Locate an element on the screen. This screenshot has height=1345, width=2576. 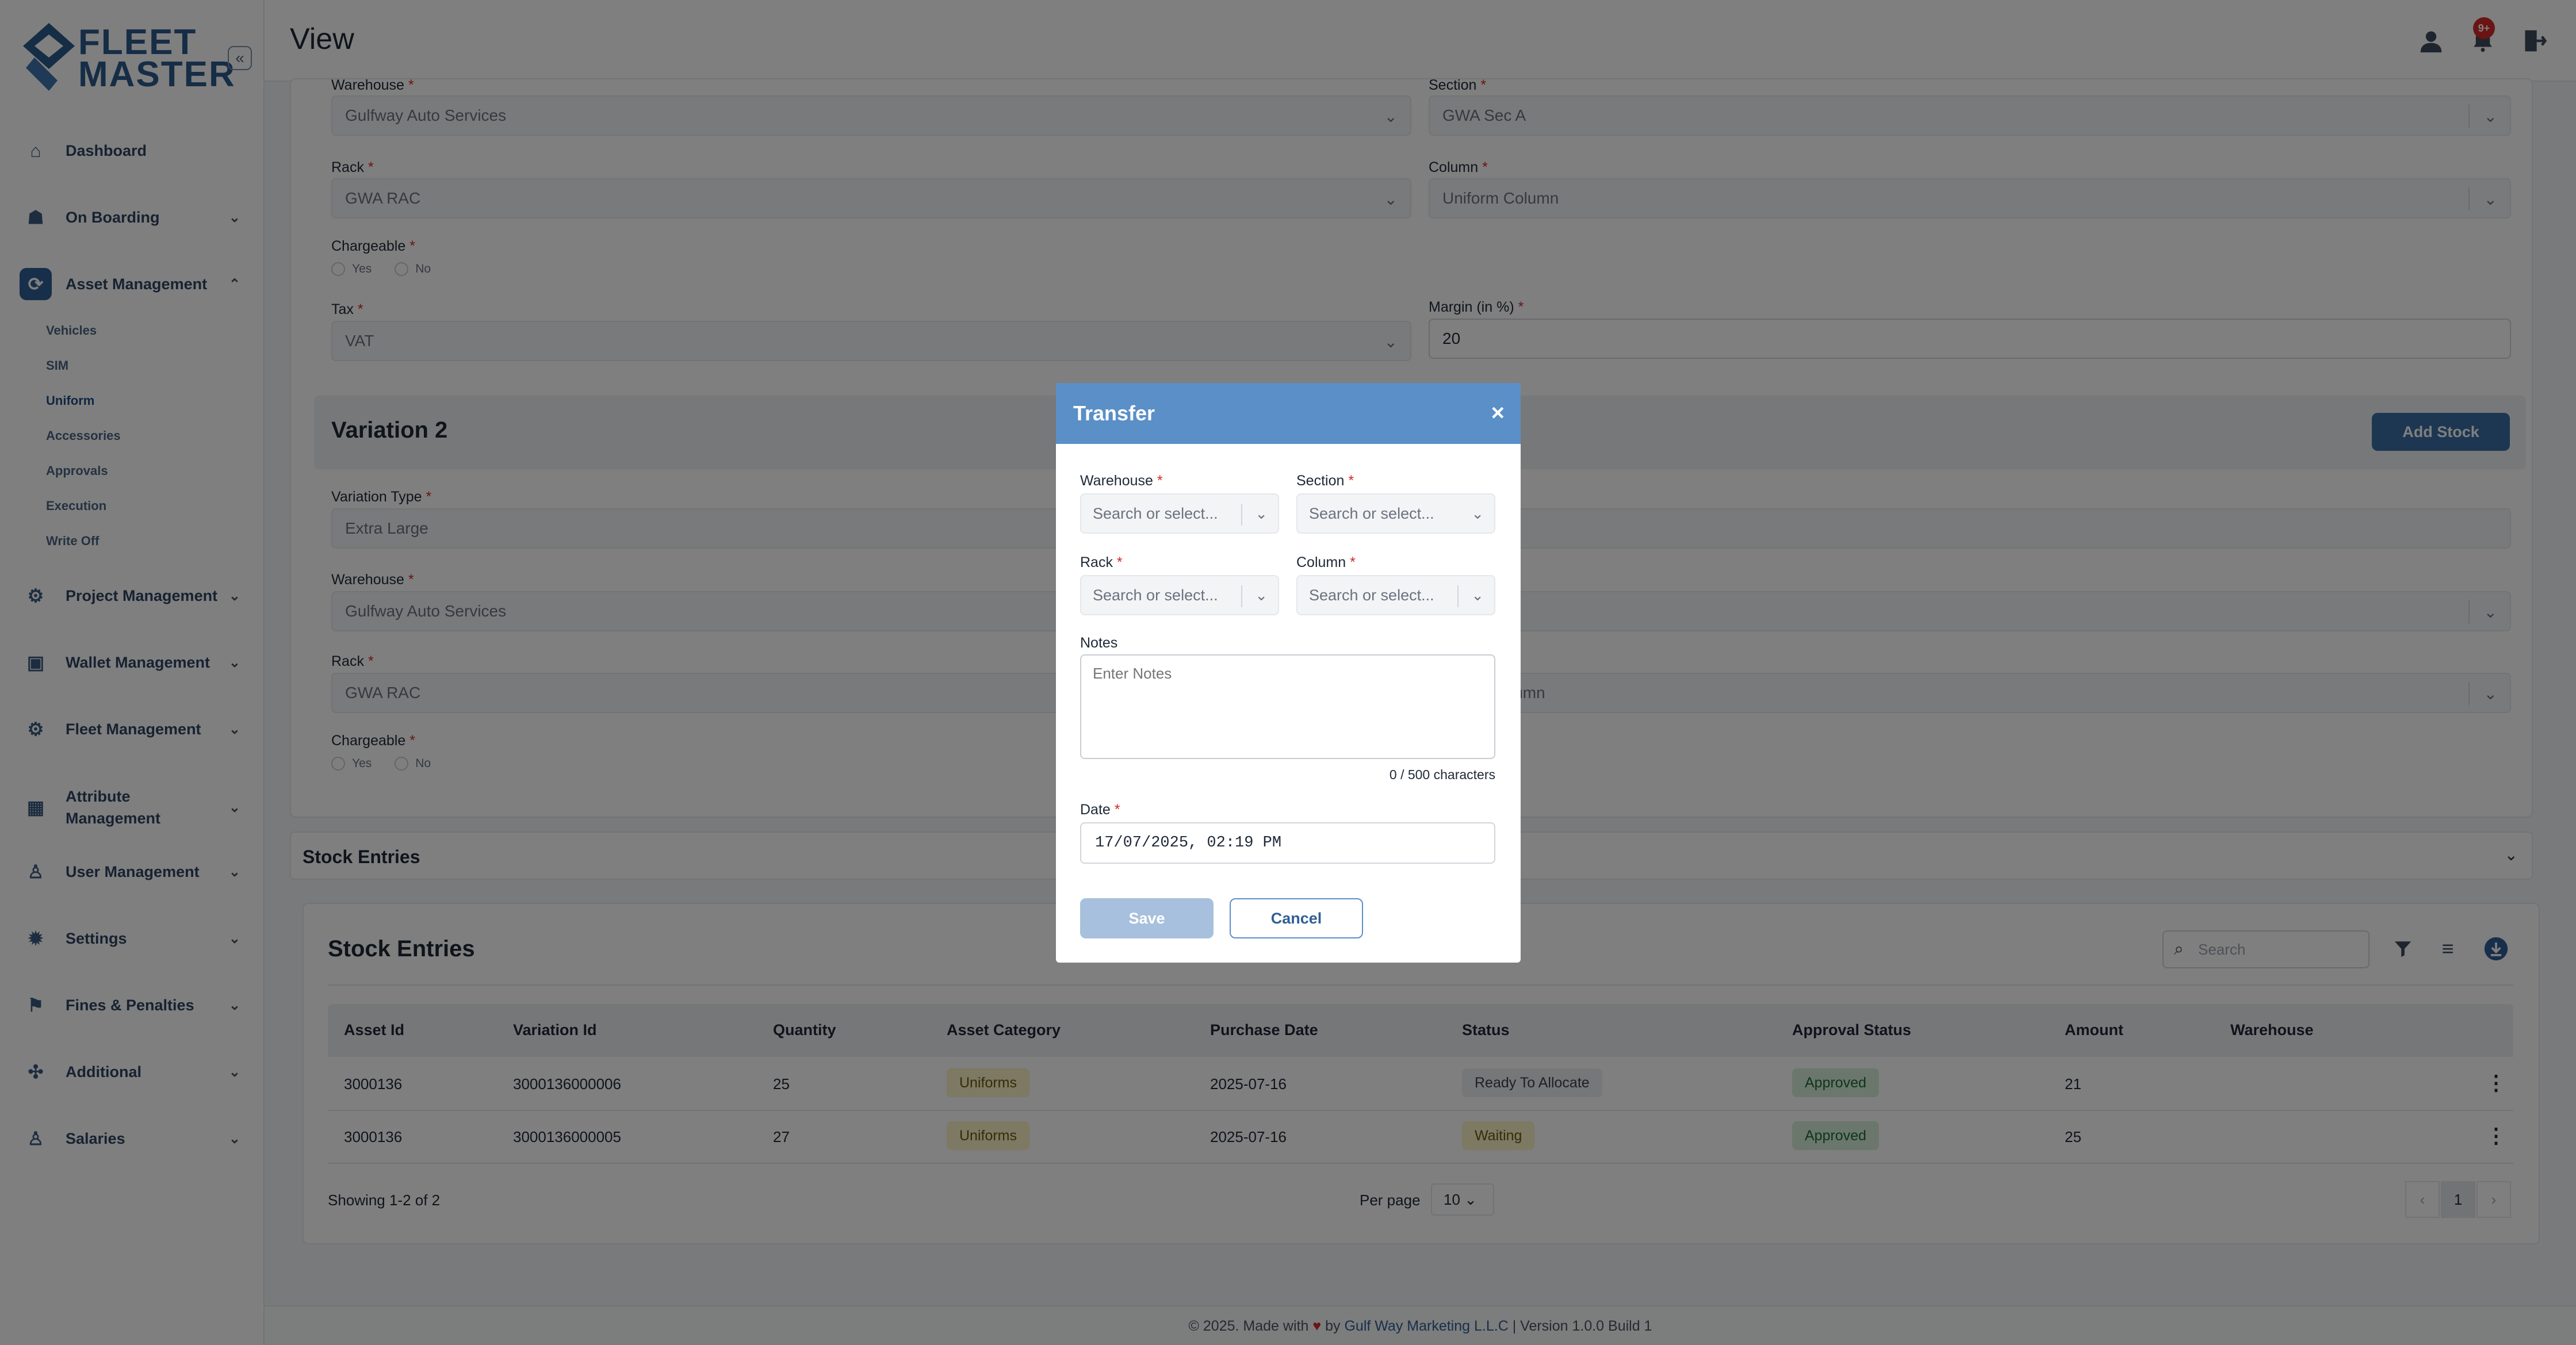
notes-textarea is located at coordinates (1287, 706).